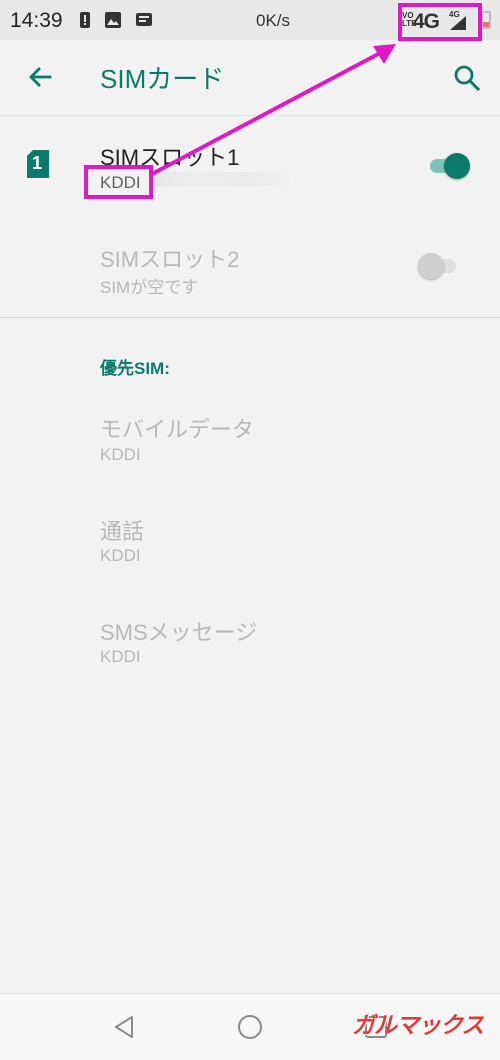 The image size is (500, 1060). Describe the element at coordinates (120, 555) in the screenshot. I see `preferred-calls-value: KDDI` at that location.